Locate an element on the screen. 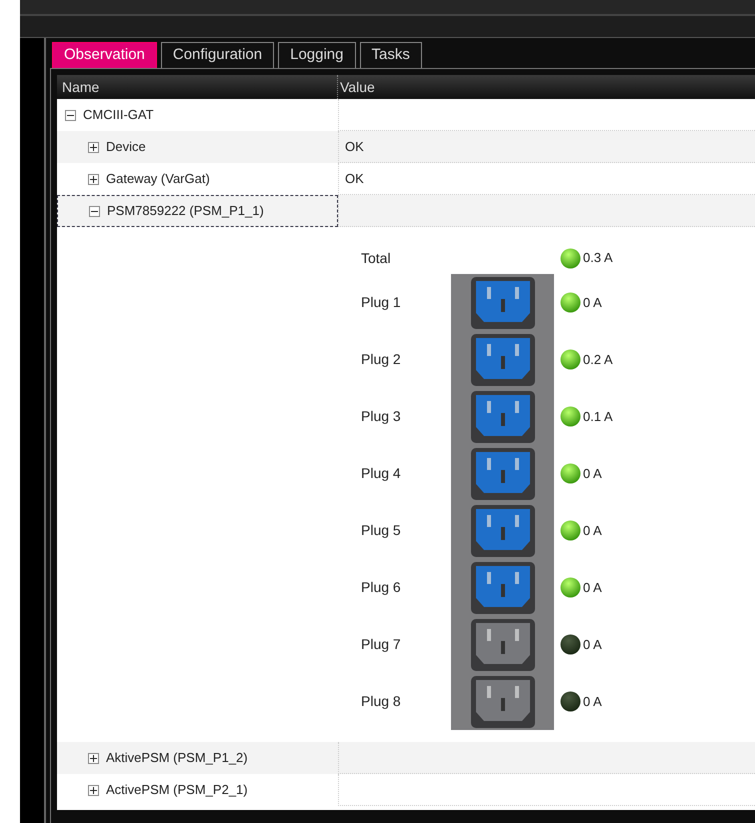 The image size is (755, 823). plug-label: Plug 5 is located at coordinates (381, 530).